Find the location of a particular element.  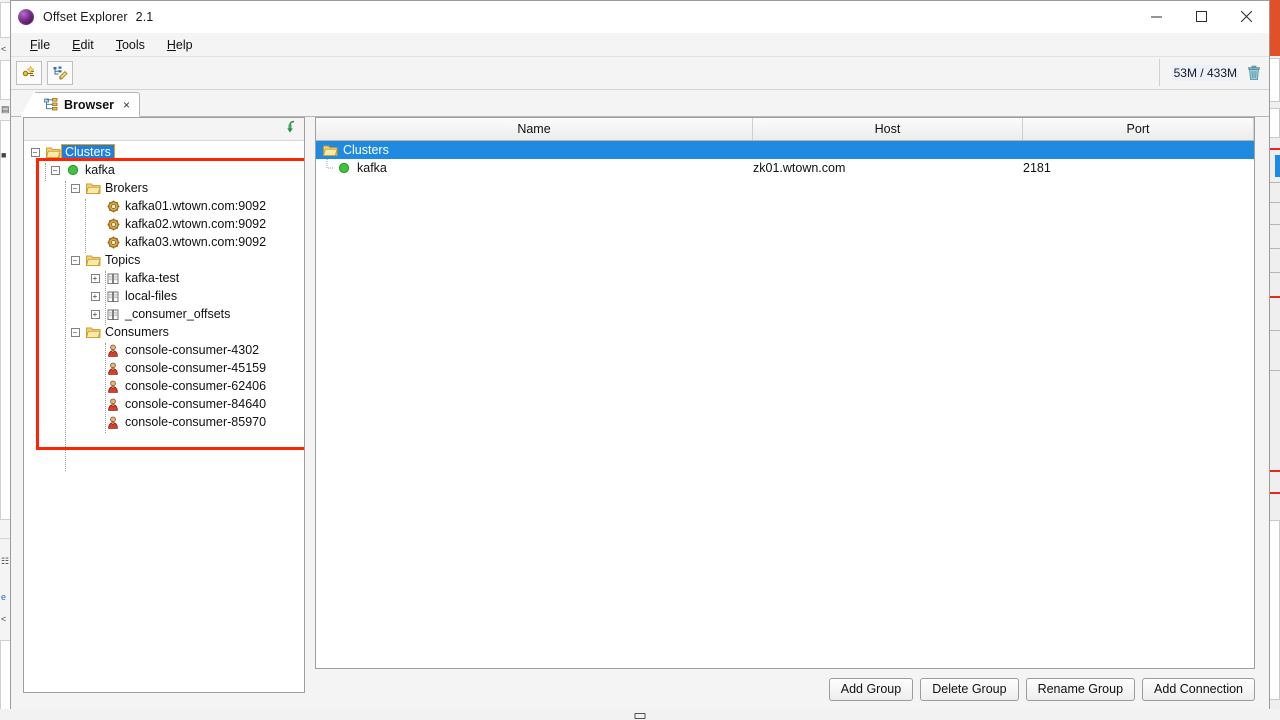

tree-item-broker-3-label: kafka03.wtown.com:9092 is located at coordinates (196, 242).